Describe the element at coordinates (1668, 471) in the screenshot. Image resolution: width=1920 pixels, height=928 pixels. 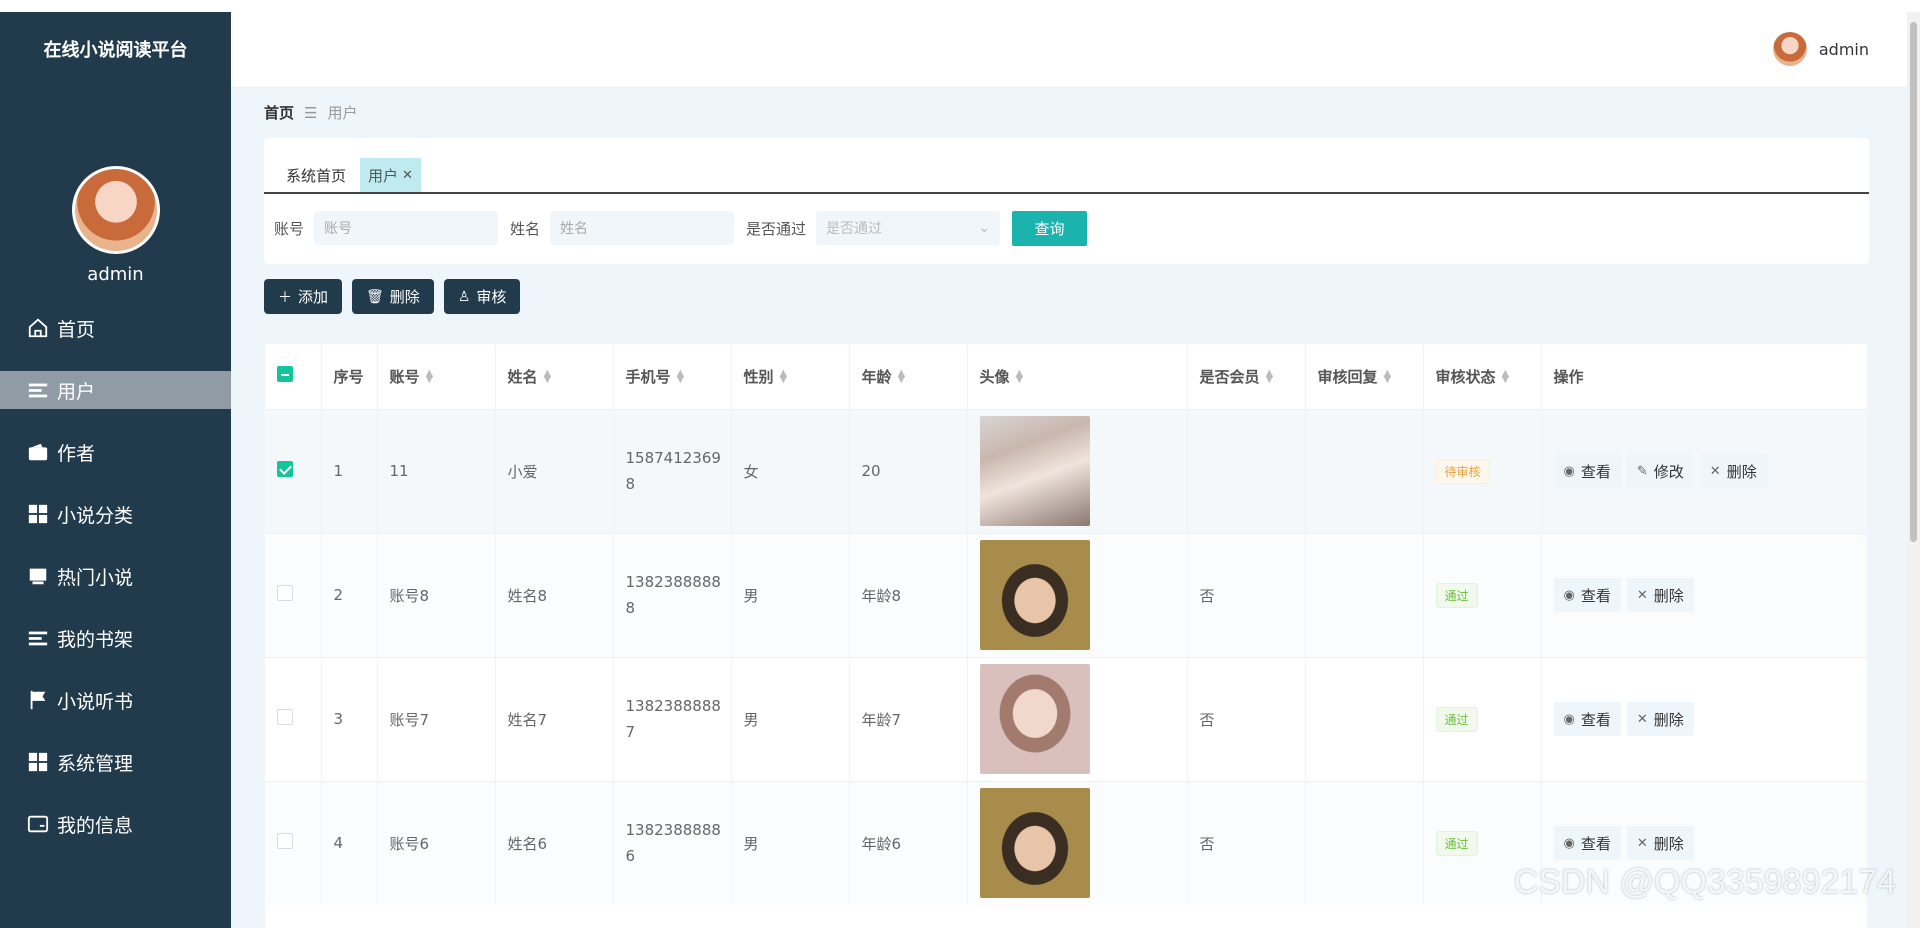
I see `edit-label: 修改` at that location.